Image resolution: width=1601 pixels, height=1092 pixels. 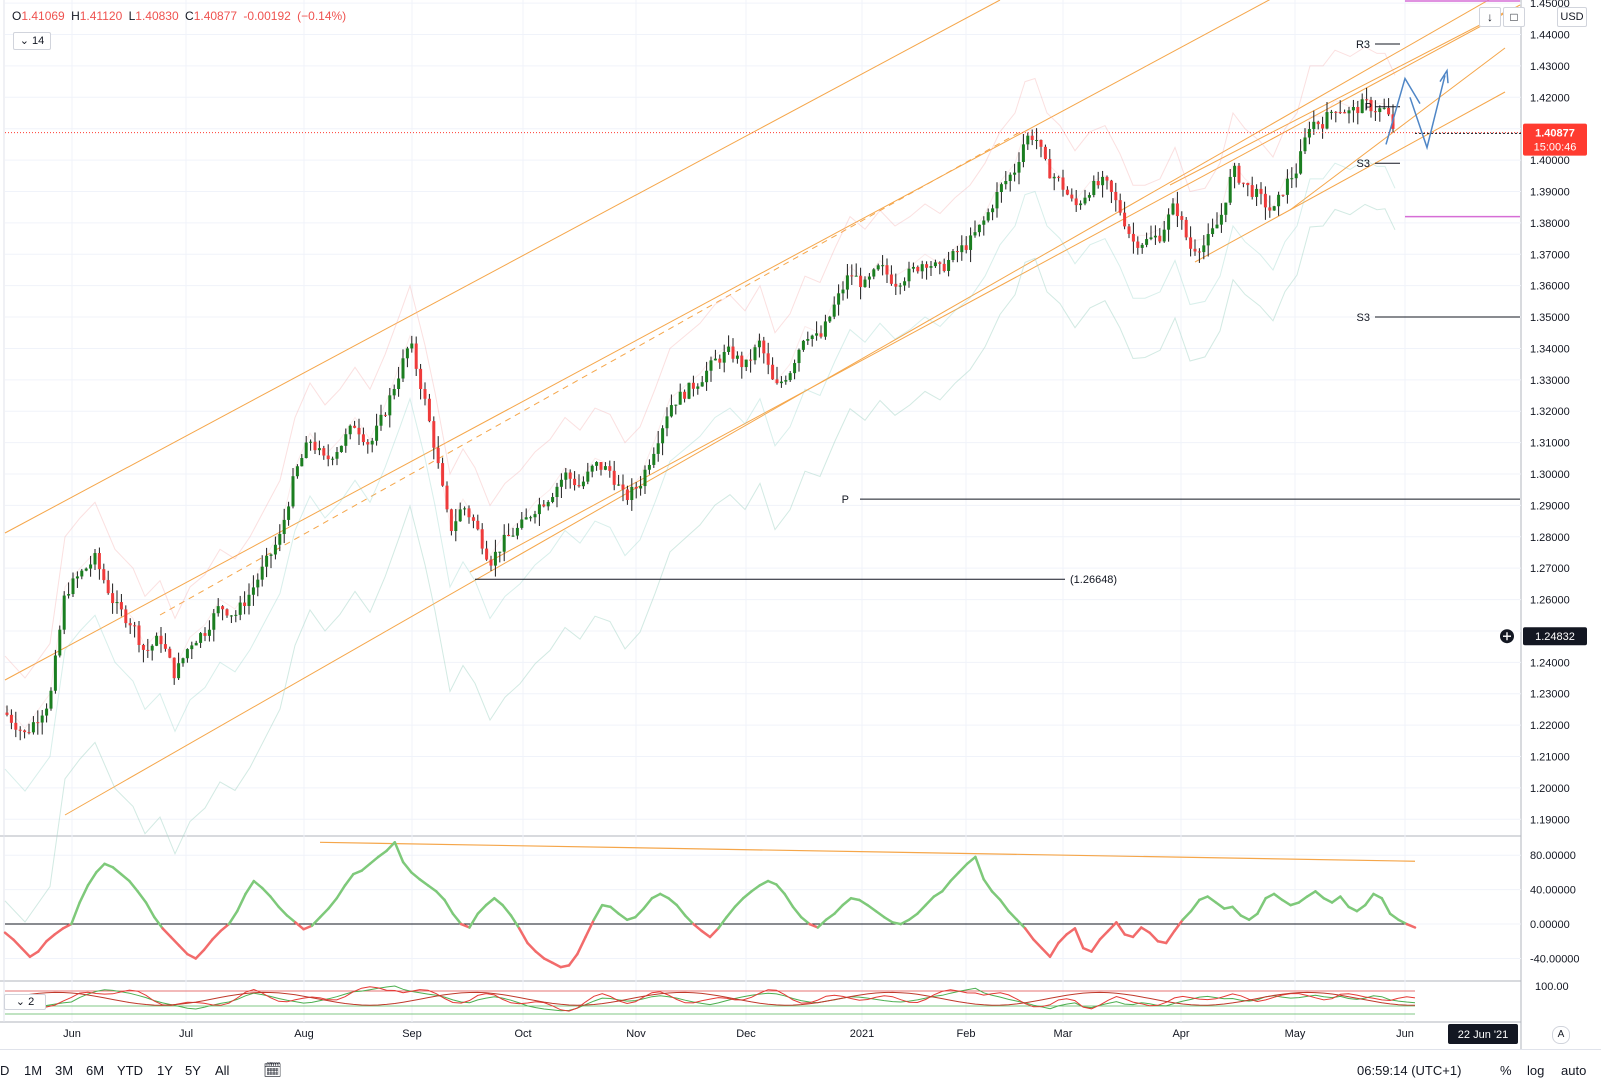 I want to click on clock-readout: 06:59:14 (UTC+1), so click(x=1409, y=1070).